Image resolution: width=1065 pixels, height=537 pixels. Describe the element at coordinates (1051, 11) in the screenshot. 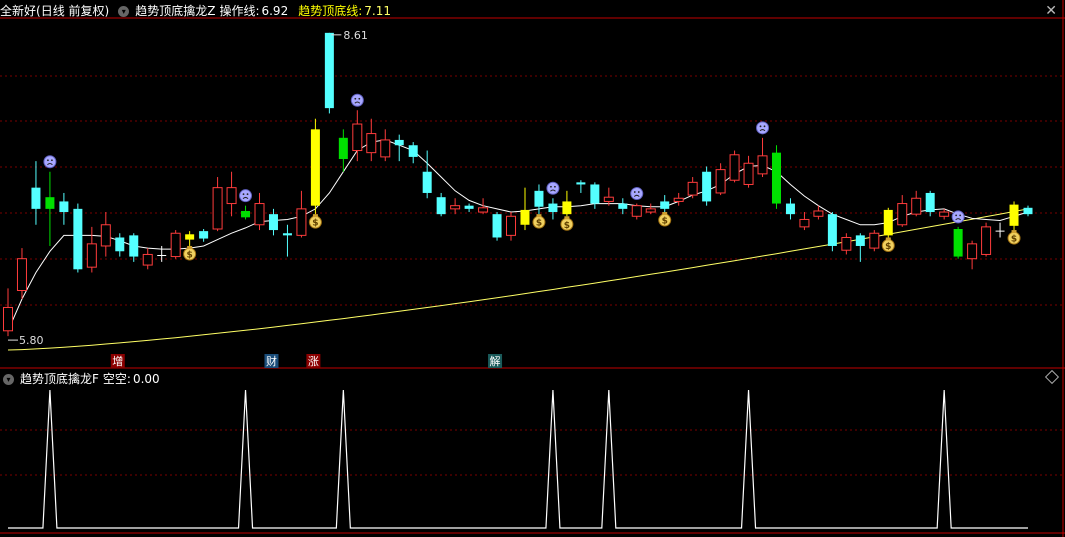

I see `close-icon: ✕` at that location.